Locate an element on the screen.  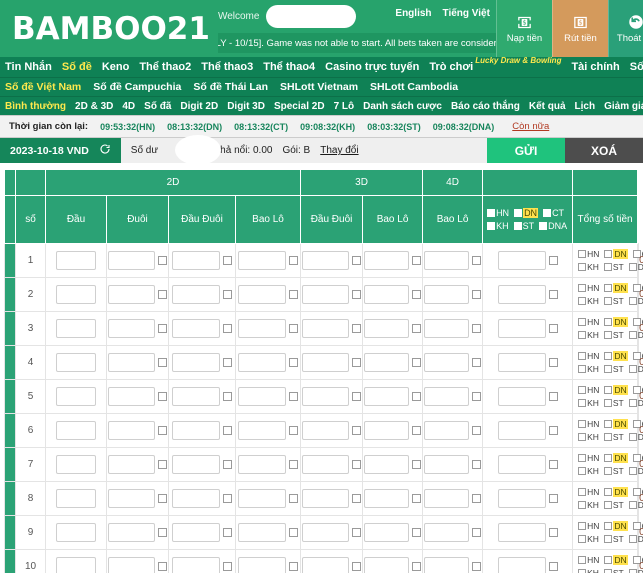
checkbox-dn-icon is located at coordinates (608, 526).